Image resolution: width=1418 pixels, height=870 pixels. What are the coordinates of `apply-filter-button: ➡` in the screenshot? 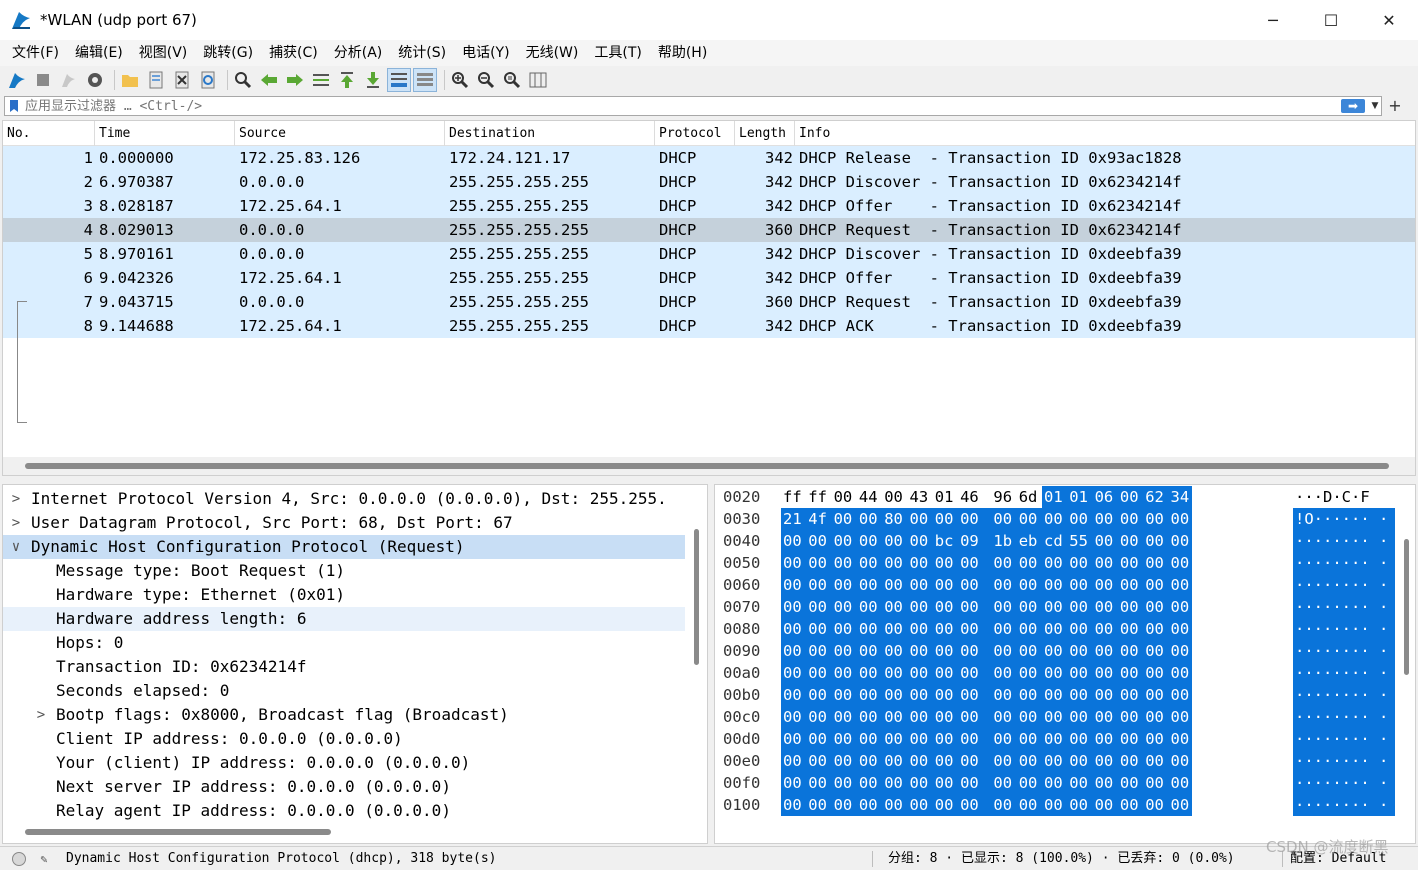 It's located at (1353, 106).